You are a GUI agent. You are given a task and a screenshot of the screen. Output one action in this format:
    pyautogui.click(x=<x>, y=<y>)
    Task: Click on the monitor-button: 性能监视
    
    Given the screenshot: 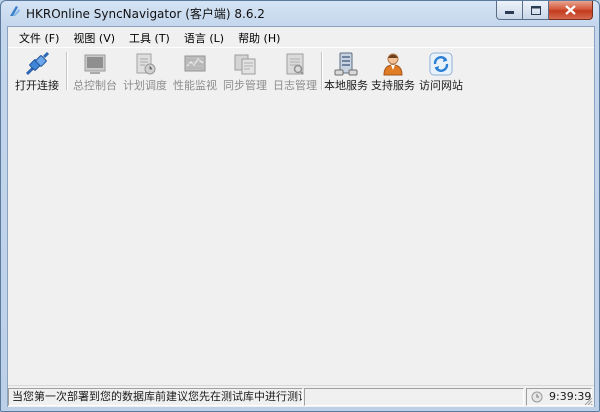 What is the action you would take?
    pyautogui.click(x=195, y=71)
    